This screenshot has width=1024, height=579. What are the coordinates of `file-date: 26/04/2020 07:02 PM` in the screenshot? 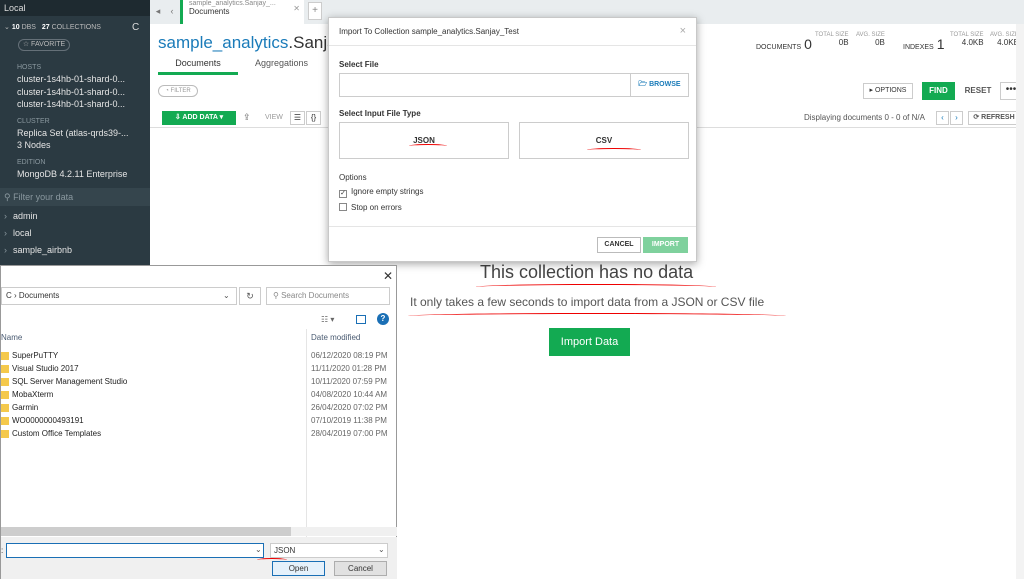 It's located at (349, 407).